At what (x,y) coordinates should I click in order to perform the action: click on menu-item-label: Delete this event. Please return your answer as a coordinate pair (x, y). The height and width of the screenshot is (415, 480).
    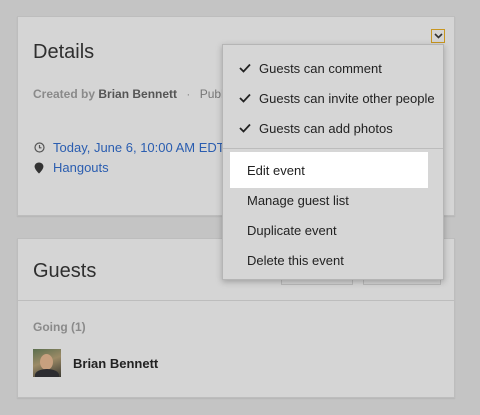
    Looking at the image, I should click on (295, 260).